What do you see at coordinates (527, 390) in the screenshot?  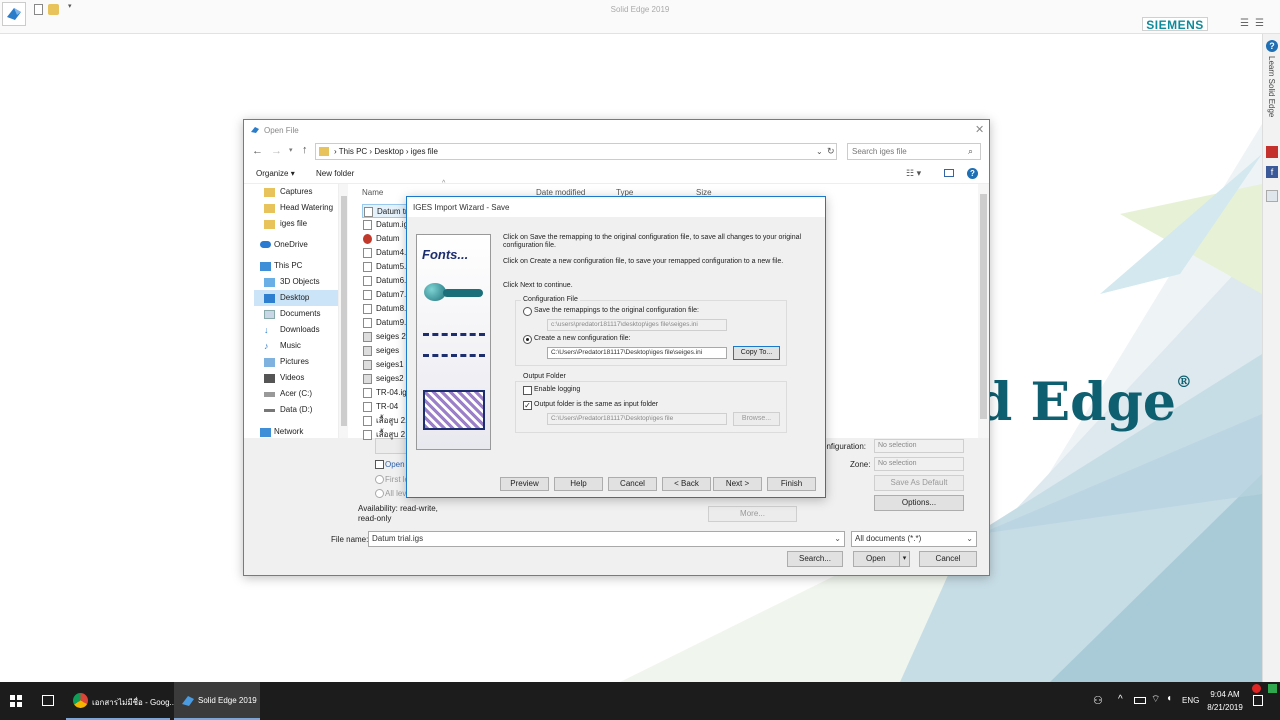 I see `enable-logging-checkbox` at bounding box center [527, 390].